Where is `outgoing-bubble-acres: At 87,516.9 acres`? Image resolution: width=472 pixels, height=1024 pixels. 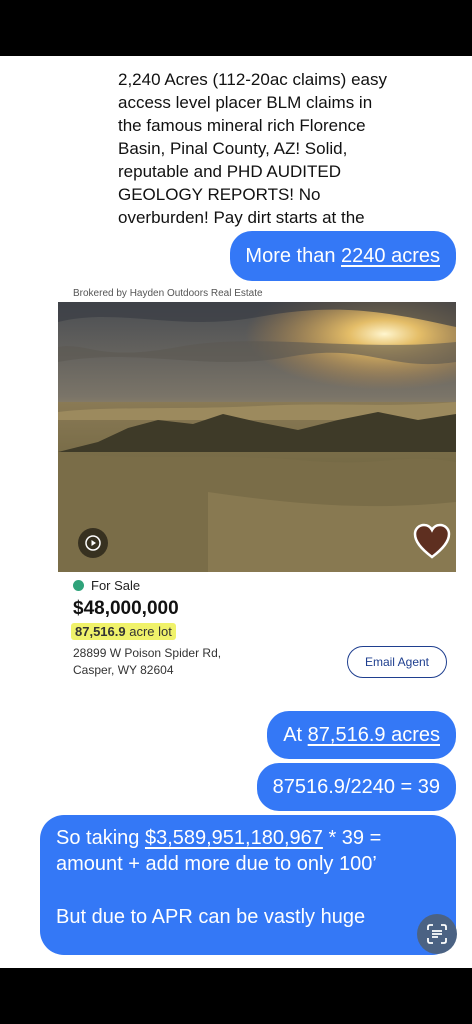
outgoing-bubble-acres: At 87,516.9 acres is located at coordinates (361, 735).